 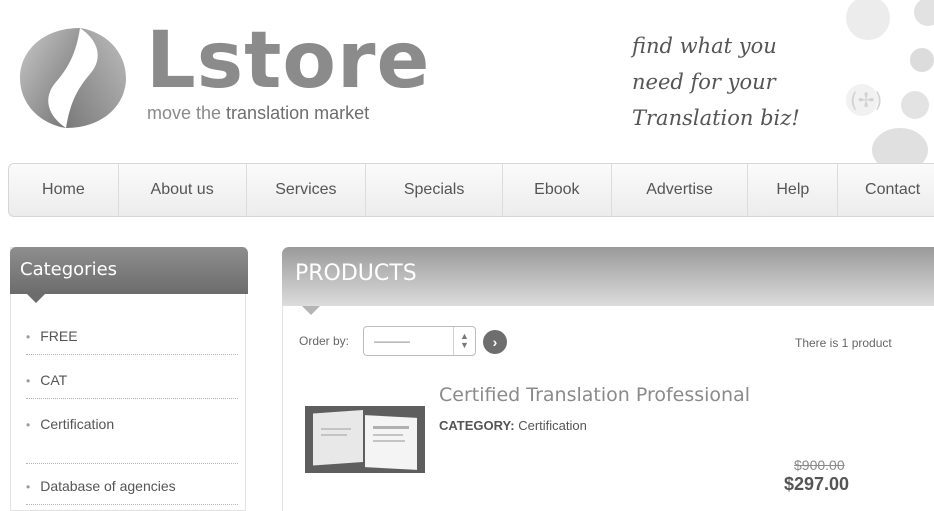 What do you see at coordinates (132, 440) in the screenshot?
I see `category-item-certification: • Certification` at bounding box center [132, 440].